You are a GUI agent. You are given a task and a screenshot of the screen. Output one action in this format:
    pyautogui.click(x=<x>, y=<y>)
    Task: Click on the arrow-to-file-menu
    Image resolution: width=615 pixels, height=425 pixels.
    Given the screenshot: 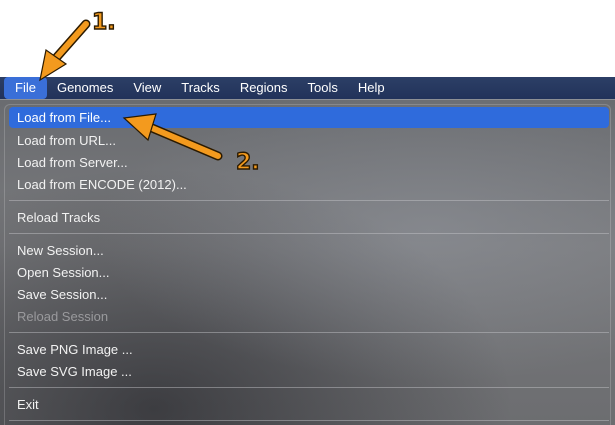 What is the action you would take?
    pyautogui.click(x=65, y=50)
    